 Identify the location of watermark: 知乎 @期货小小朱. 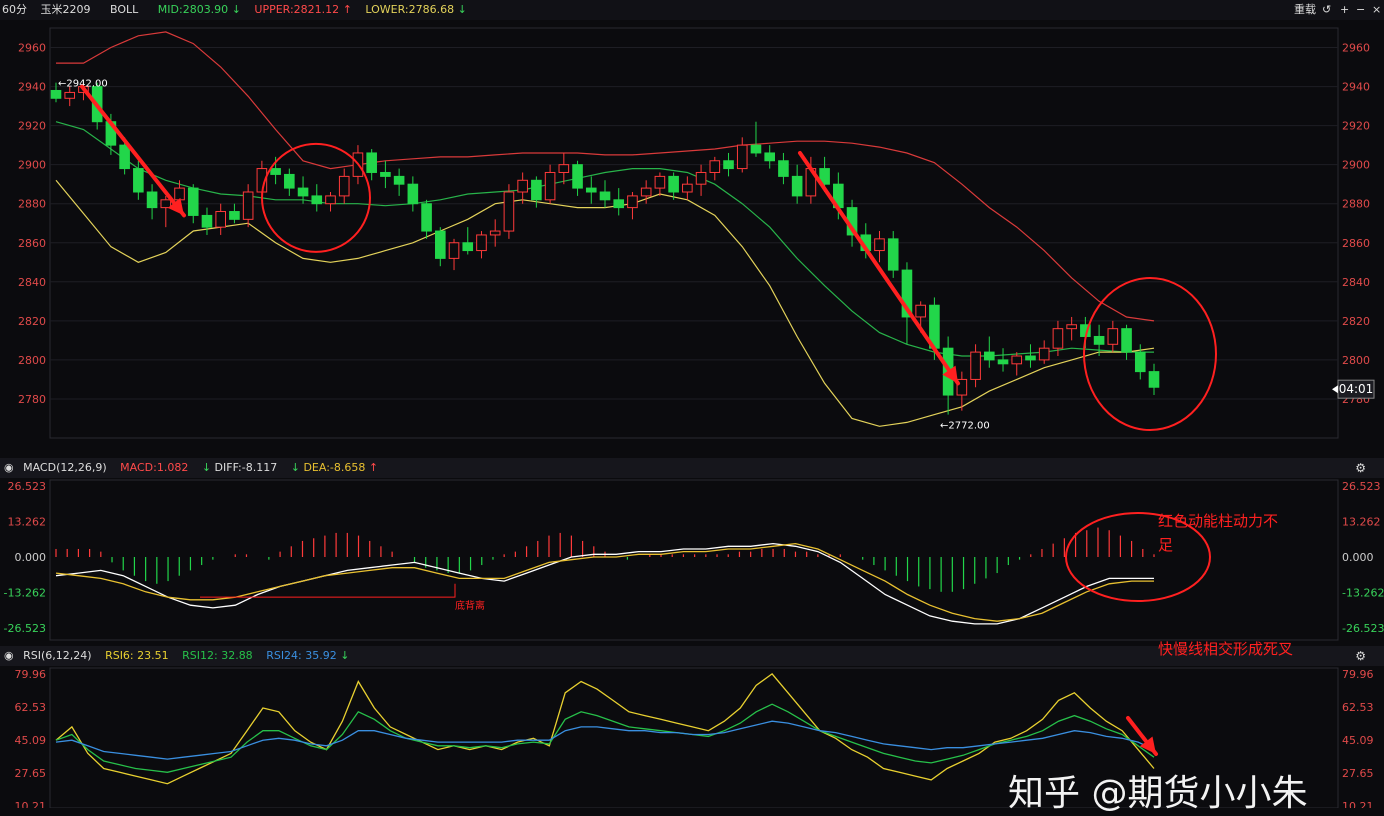
(1158, 793).